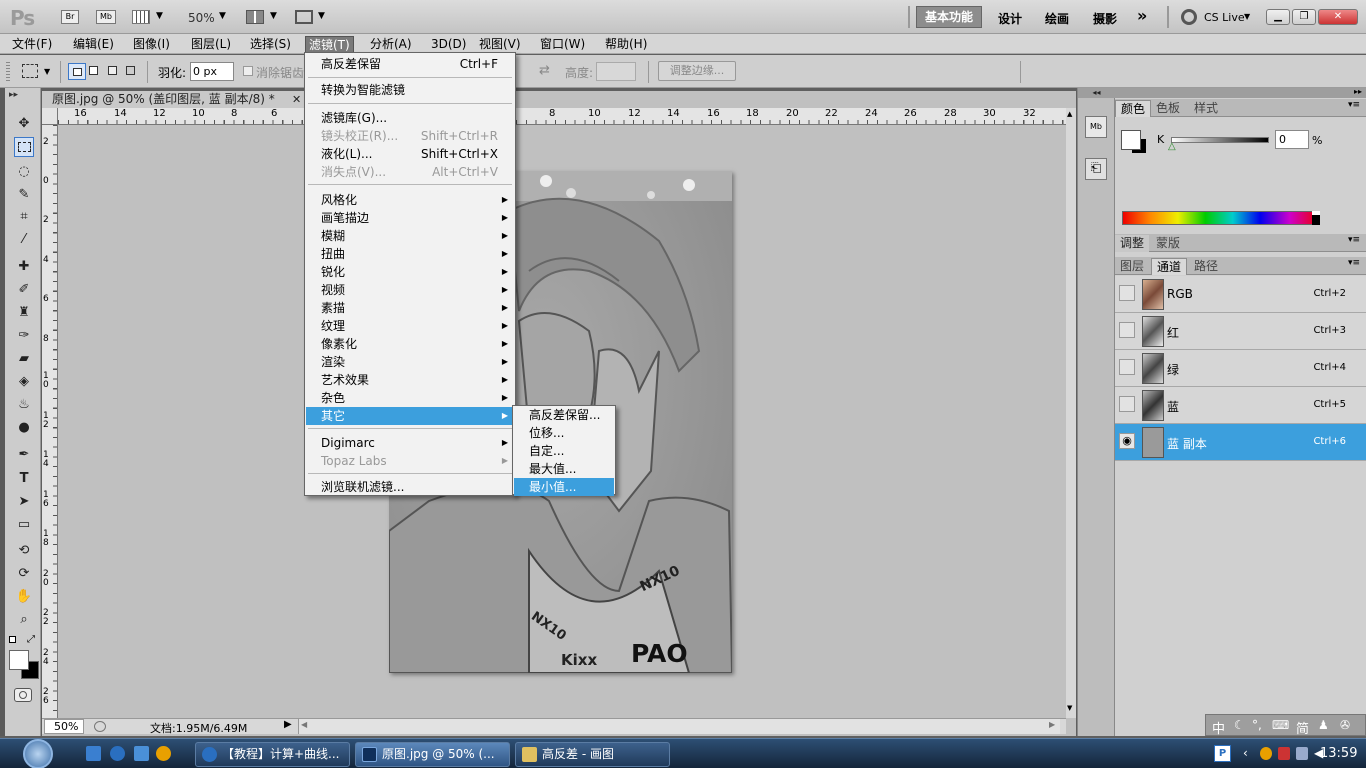 Image resolution: width=1366 pixels, height=768 pixels. Describe the element at coordinates (616, 71) in the screenshot. I see `height-input` at that location.